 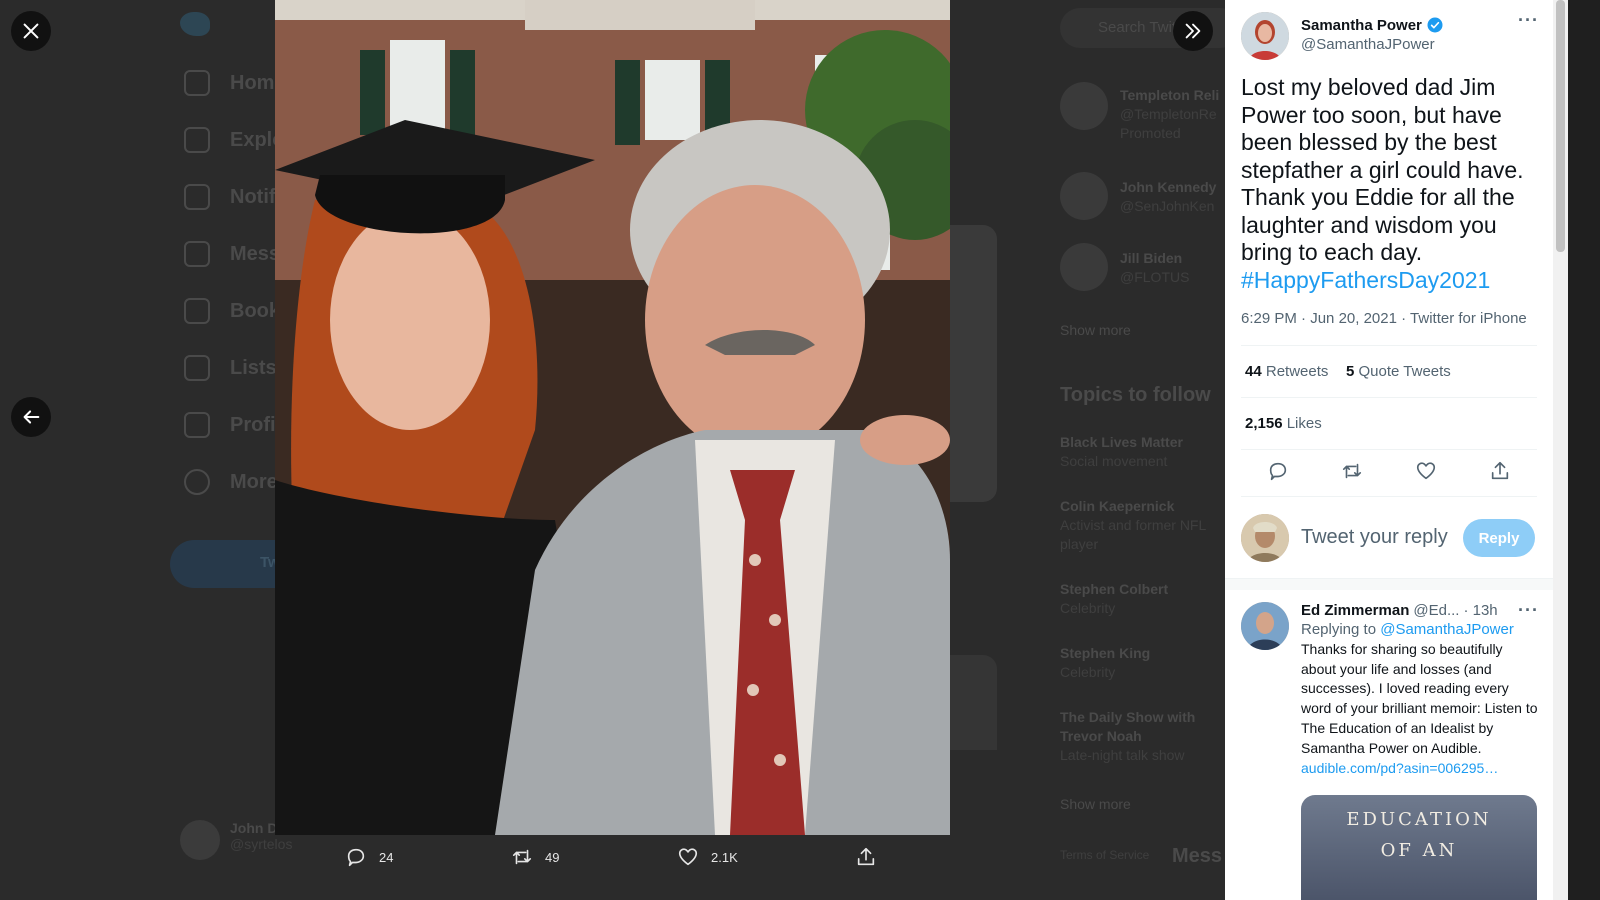 I want to click on messages-drawer: Mess, so click(x=1197, y=856).